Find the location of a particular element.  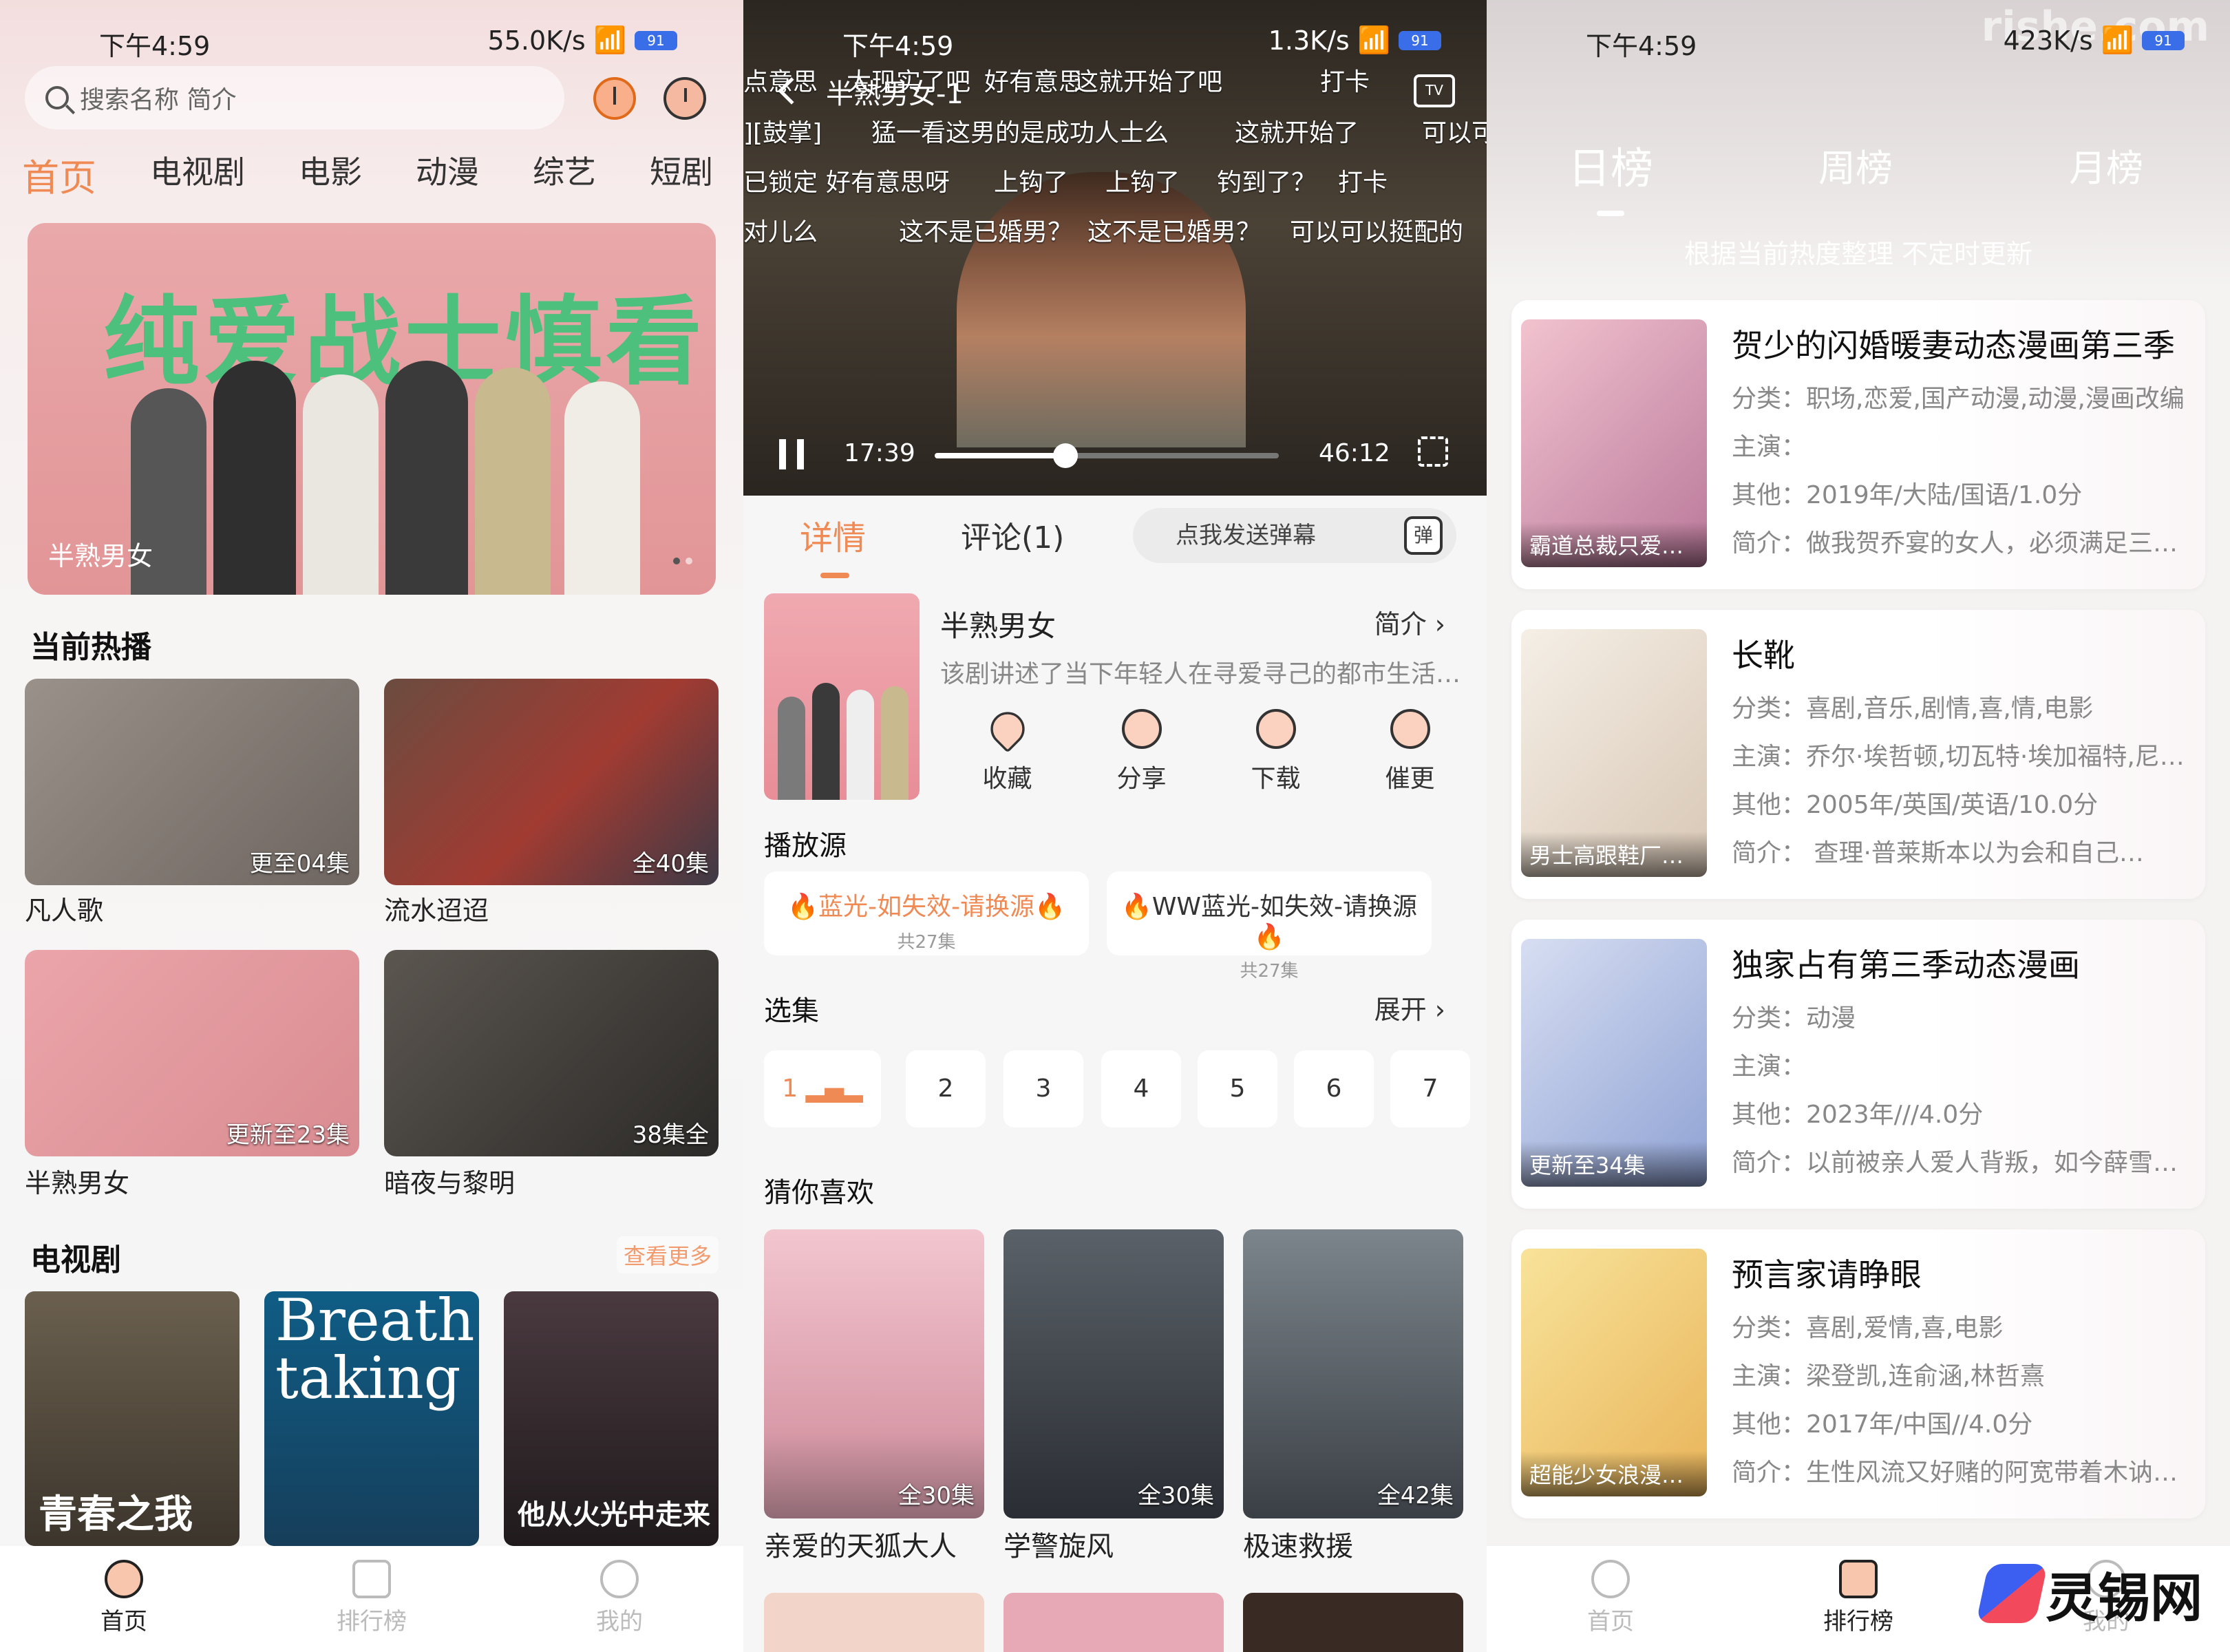

ranking-other: 其他：2017年/中国//4.0分 is located at coordinates (1882, 1425).